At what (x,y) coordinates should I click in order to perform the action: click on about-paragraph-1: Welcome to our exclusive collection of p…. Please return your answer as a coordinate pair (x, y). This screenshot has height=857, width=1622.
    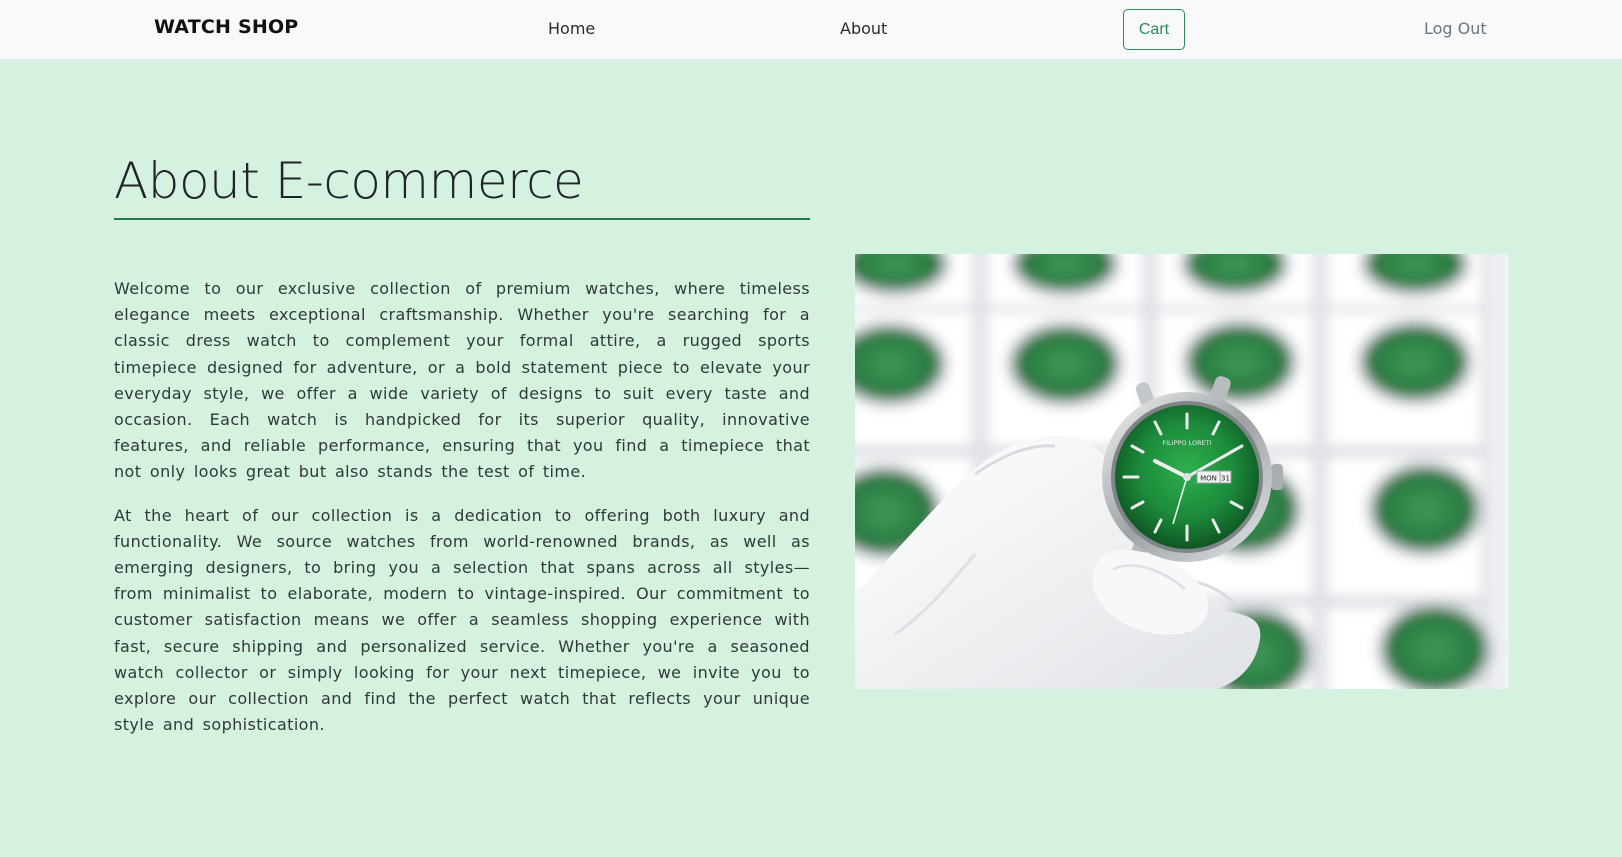
    Looking at the image, I should click on (462, 380).